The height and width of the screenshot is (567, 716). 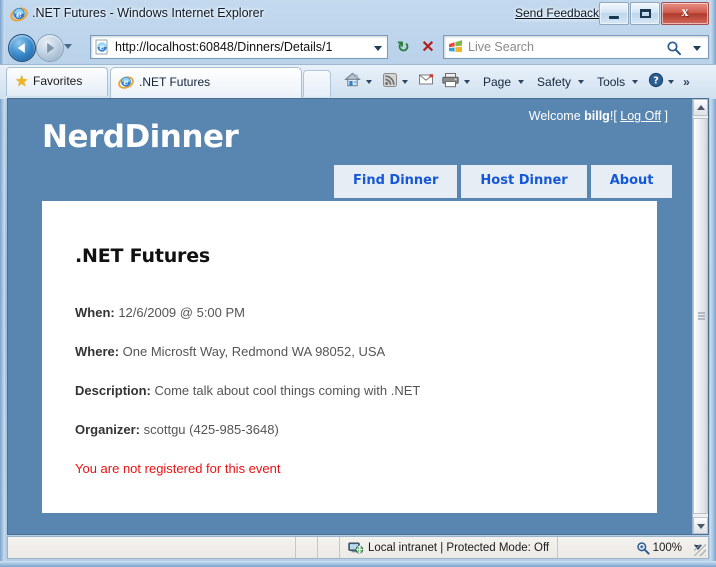 What do you see at coordinates (97, 351) in the screenshot?
I see `where-label: Where:` at bounding box center [97, 351].